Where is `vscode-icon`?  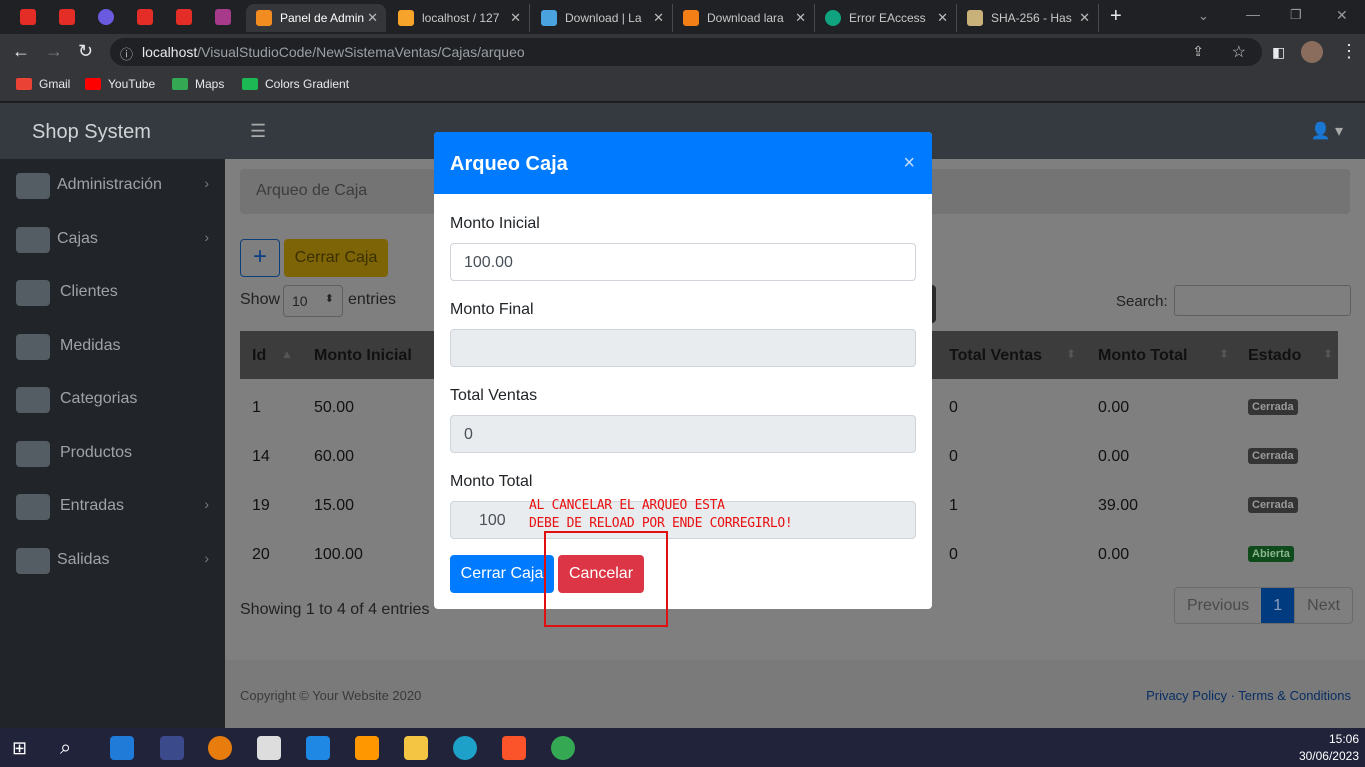
vscode-icon is located at coordinates (318, 748).